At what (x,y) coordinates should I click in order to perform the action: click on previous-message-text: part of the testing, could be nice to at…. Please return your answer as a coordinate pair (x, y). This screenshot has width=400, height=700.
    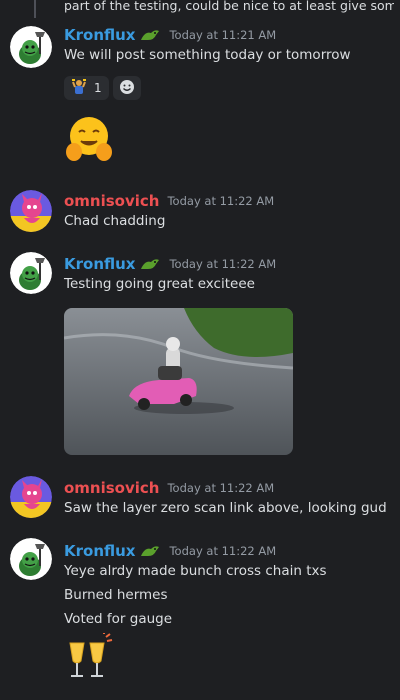
    Looking at the image, I should click on (229, 6).